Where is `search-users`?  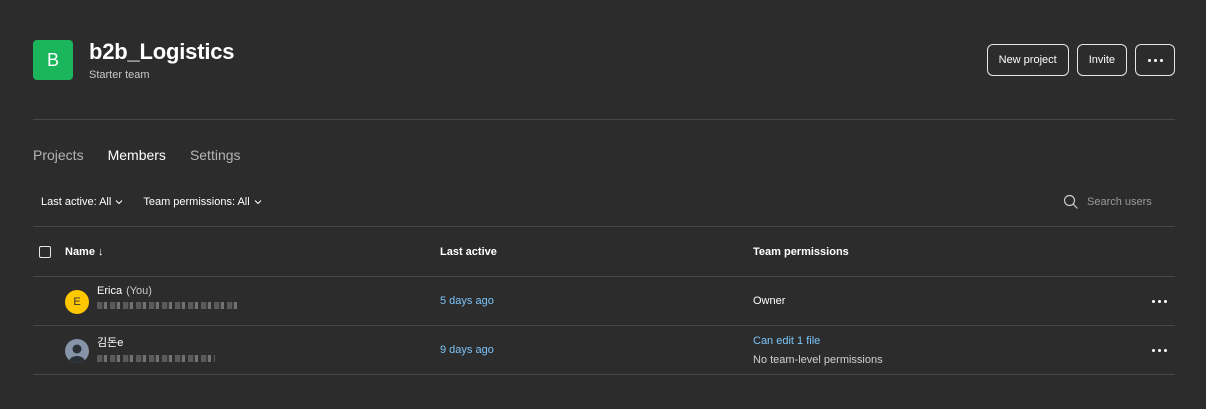 search-users is located at coordinates (1110, 202).